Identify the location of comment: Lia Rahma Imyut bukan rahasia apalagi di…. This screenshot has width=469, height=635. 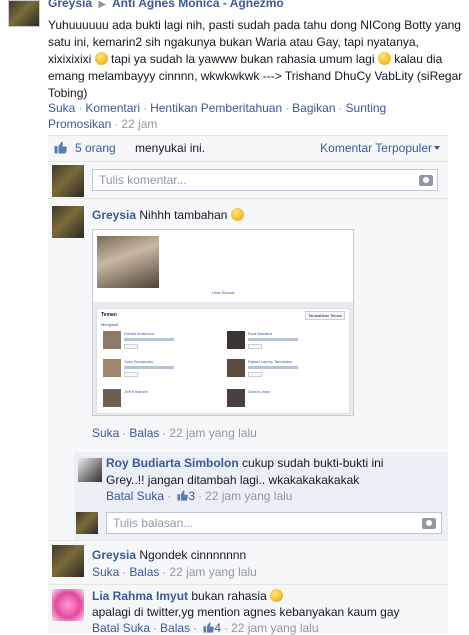
(248, 609).